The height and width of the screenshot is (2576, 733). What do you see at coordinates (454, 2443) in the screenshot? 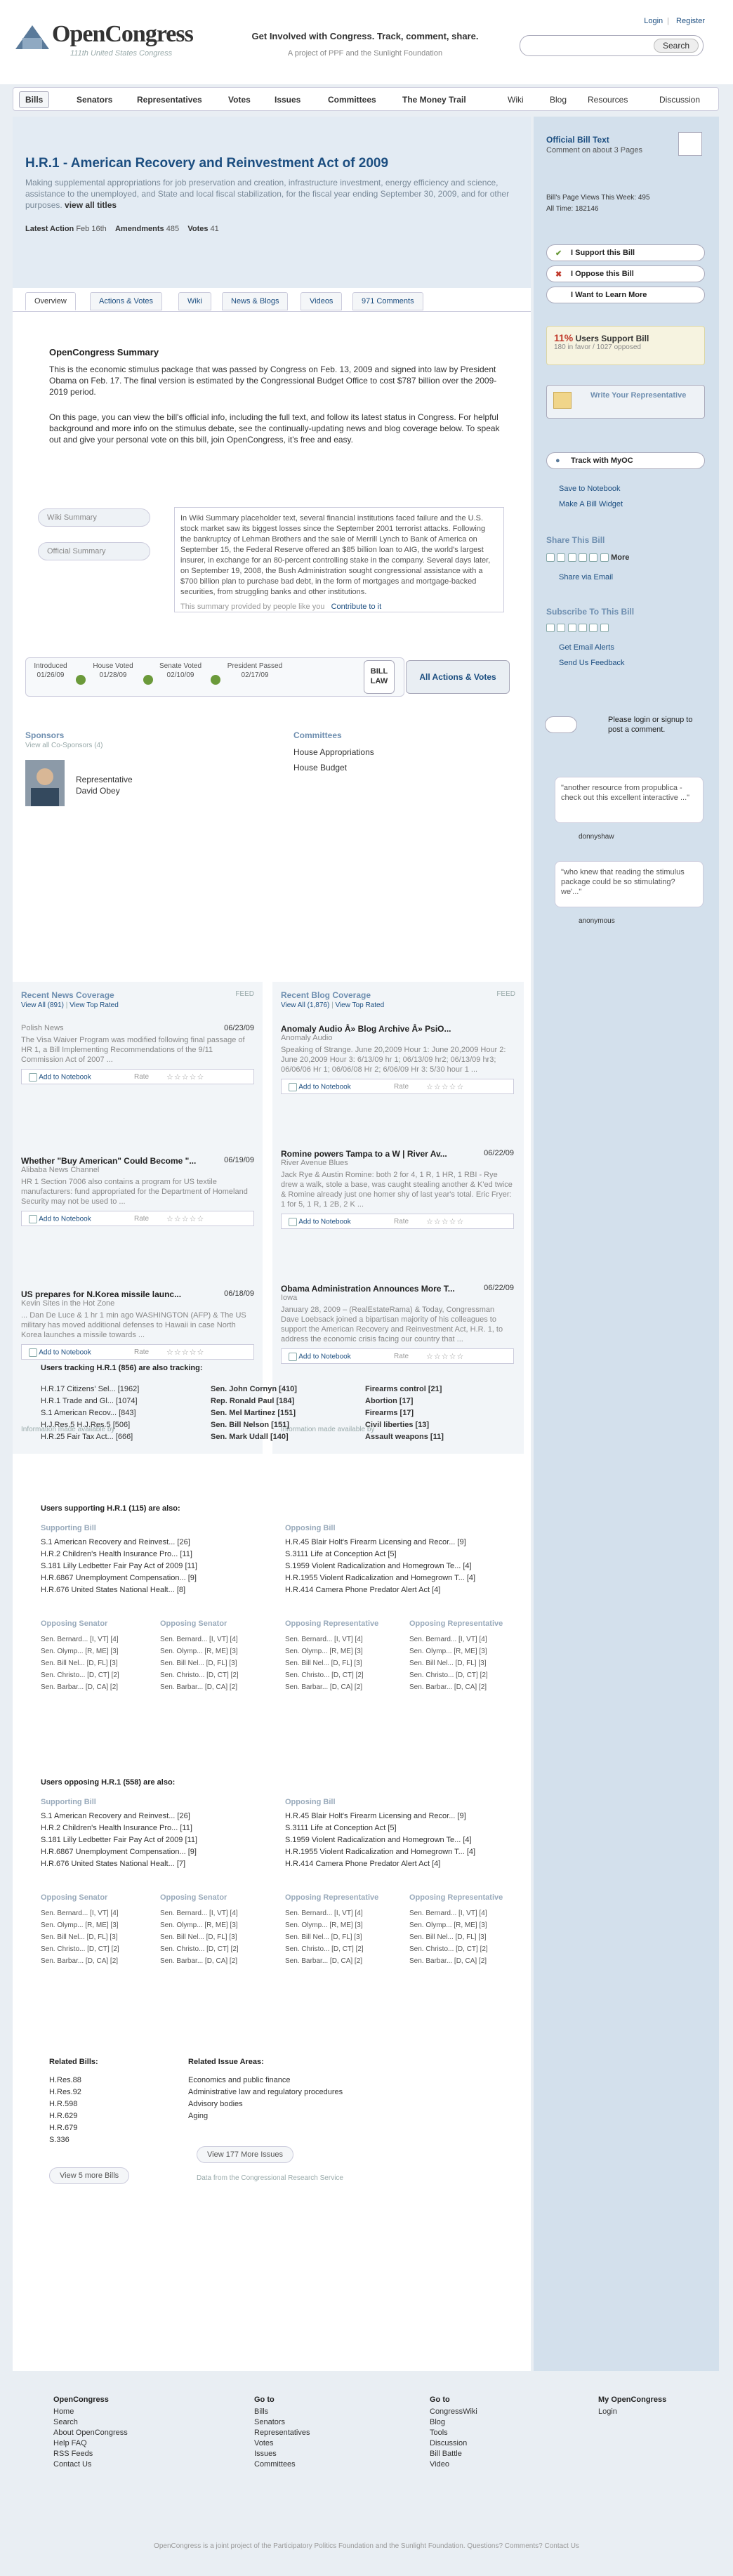
I see `footer-link: Discussion` at bounding box center [454, 2443].